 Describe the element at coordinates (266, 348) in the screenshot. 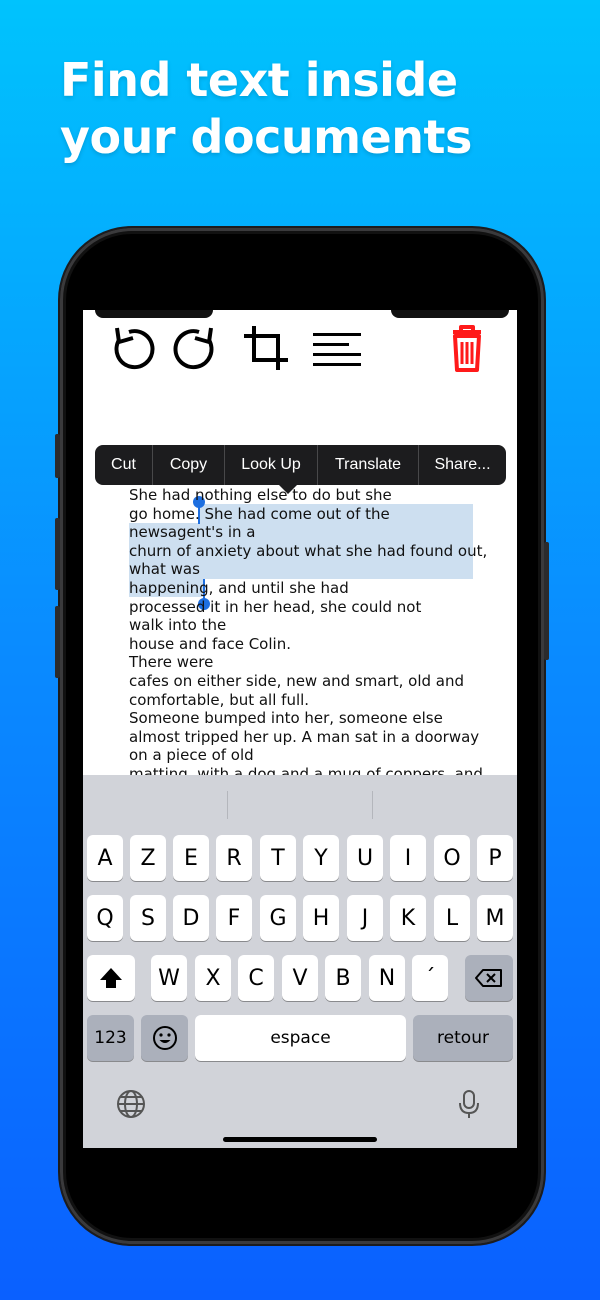

I see `crop-icon` at that location.